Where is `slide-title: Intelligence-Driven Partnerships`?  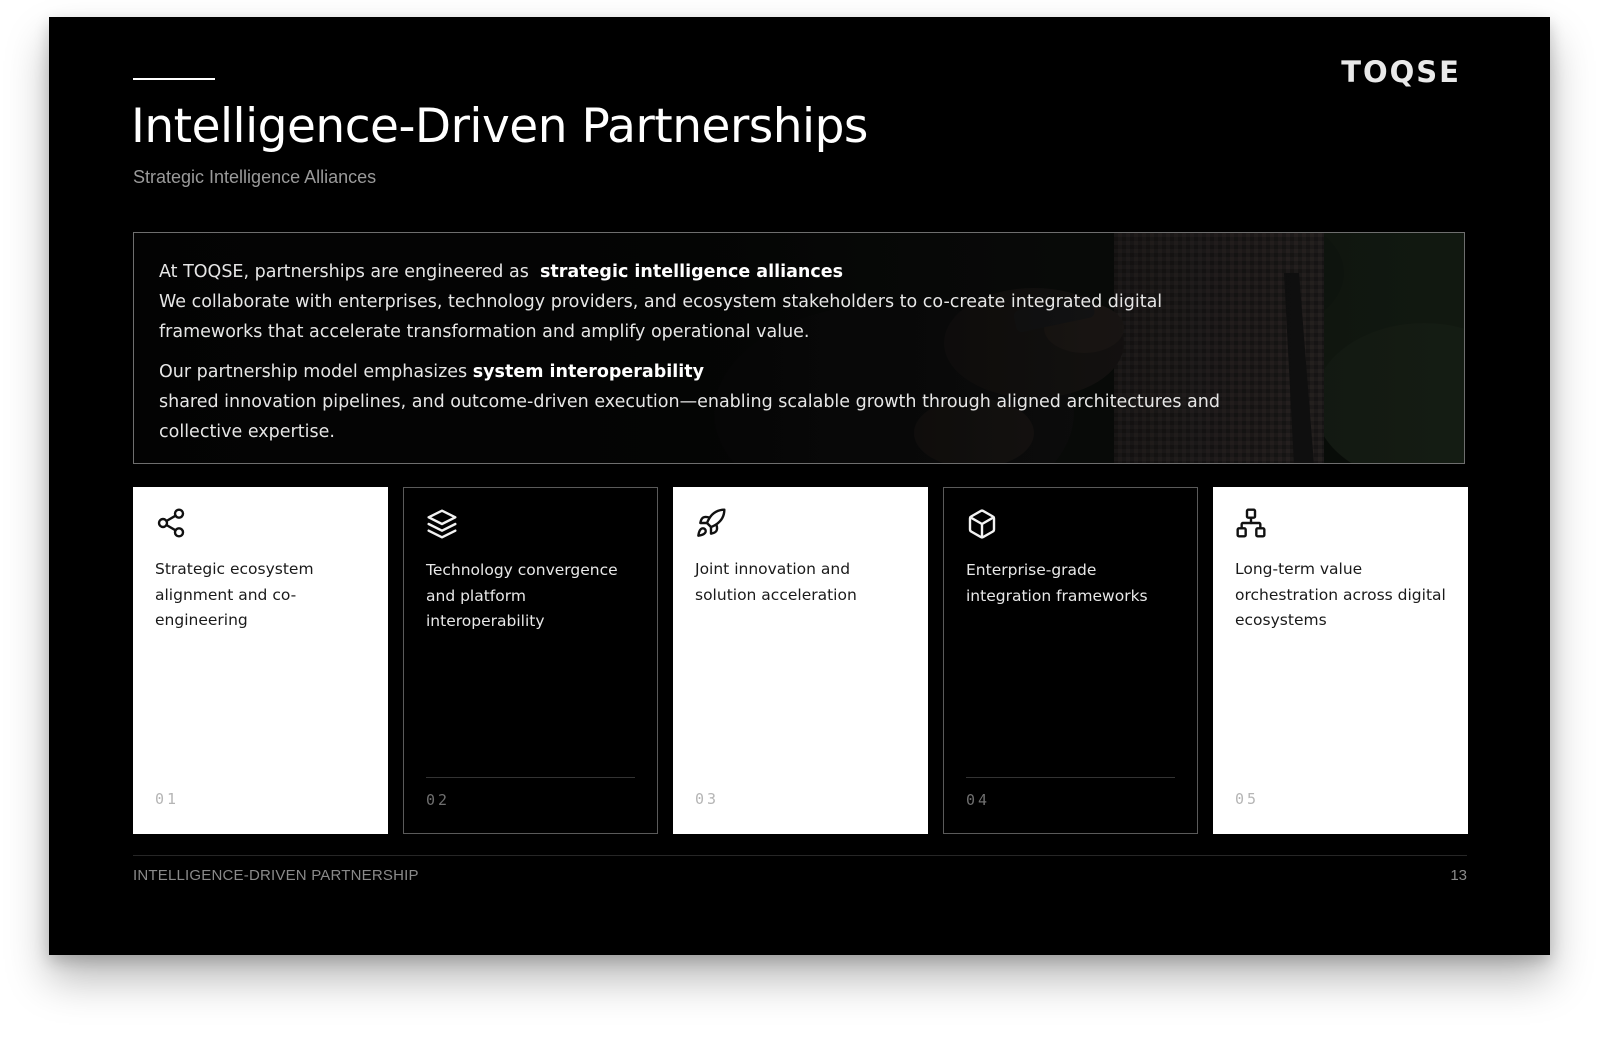 slide-title: Intelligence-Driven Partnerships is located at coordinates (499, 126).